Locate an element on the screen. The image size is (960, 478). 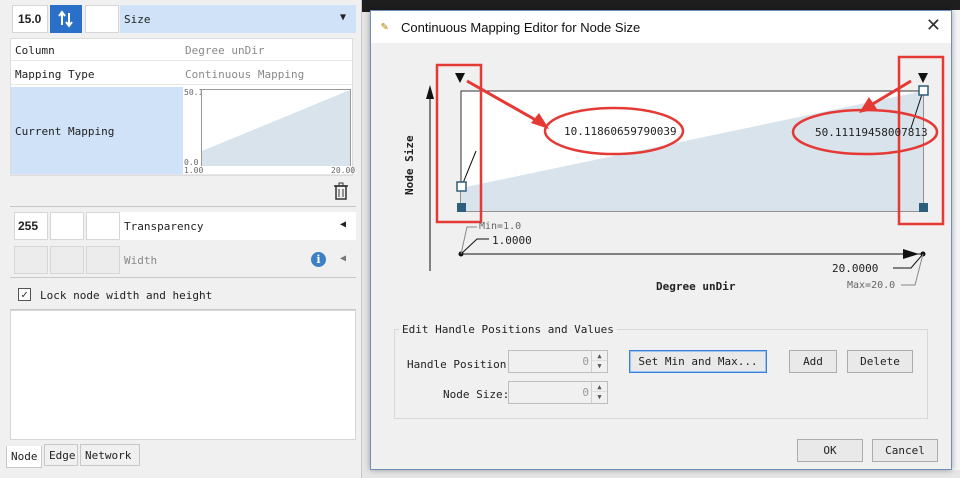
right-handle is located at coordinates (923, 90).